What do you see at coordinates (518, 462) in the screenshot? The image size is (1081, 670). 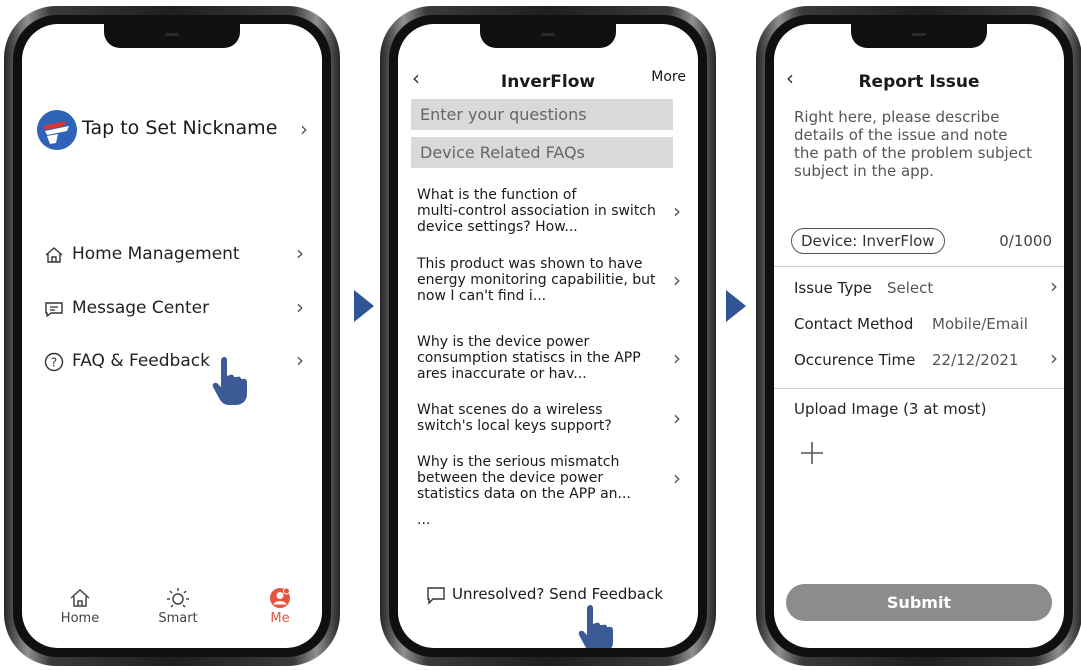 I see `faq-line: Why is the serious mismatch` at bounding box center [518, 462].